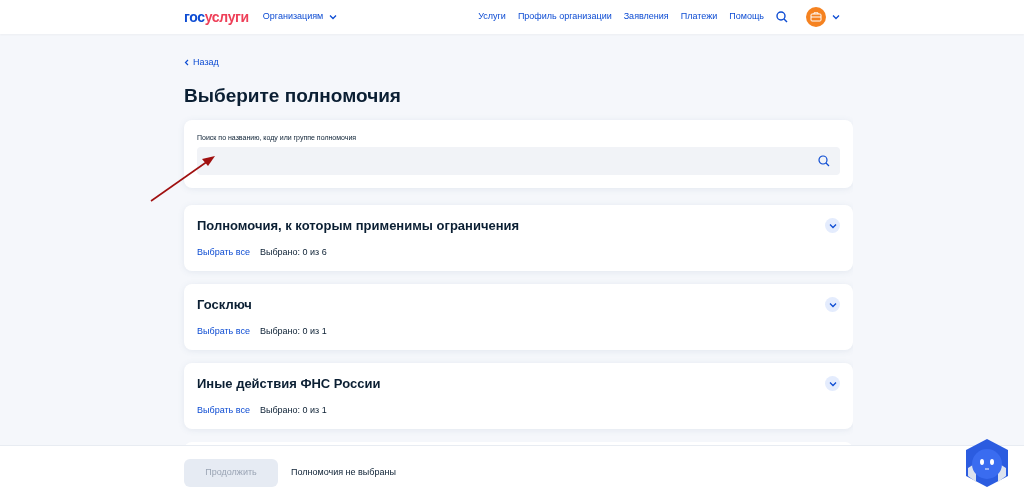 This screenshot has width=1024, height=499. What do you see at coordinates (699, 17) in the screenshot?
I see `nav-link: Платежи` at bounding box center [699, 17].